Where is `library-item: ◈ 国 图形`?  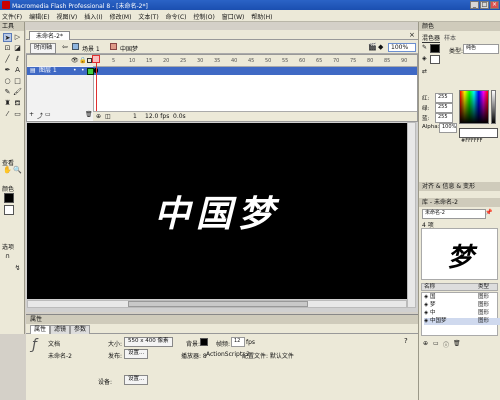
library-item: ◈ 国 图形 is located at coordinates (462, 297).